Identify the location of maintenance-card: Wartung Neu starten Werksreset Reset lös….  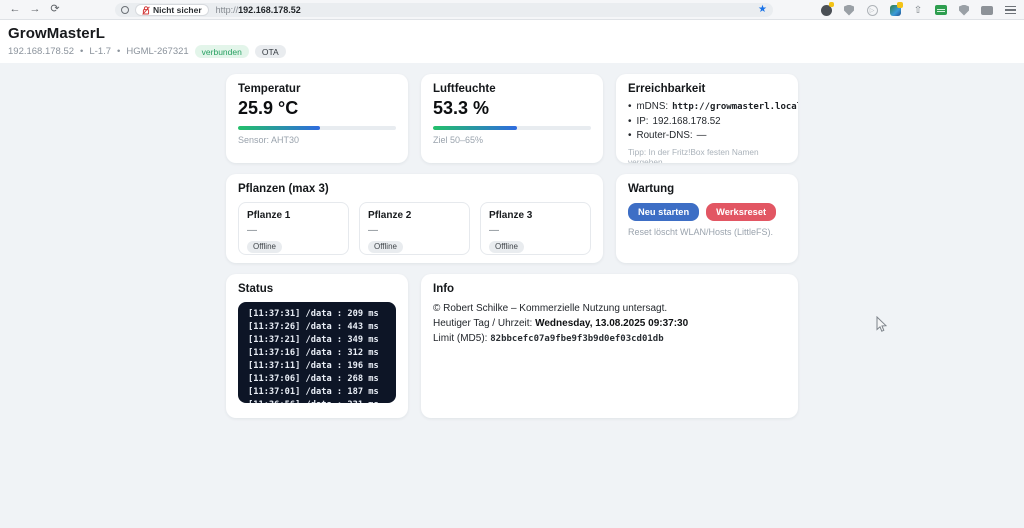
(707, 218).